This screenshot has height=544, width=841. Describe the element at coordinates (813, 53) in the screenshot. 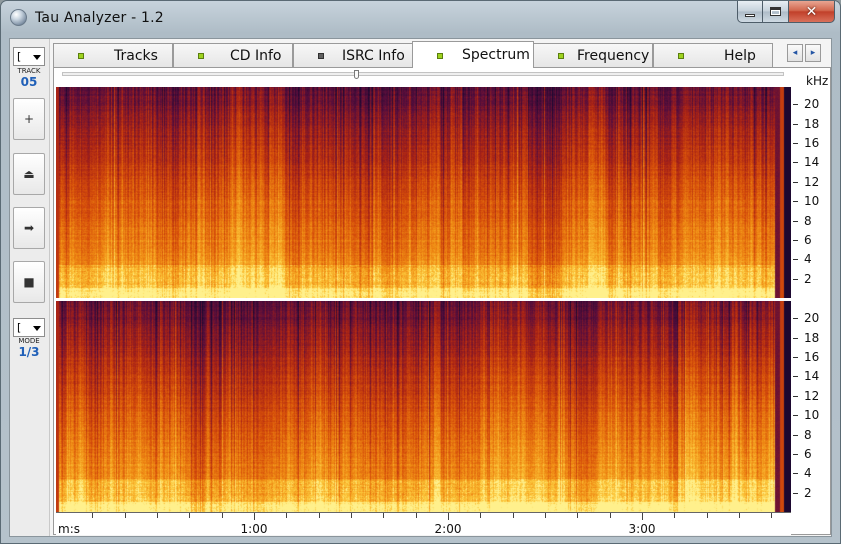

I see `tab-scroll-right-button: ▸` at that location.